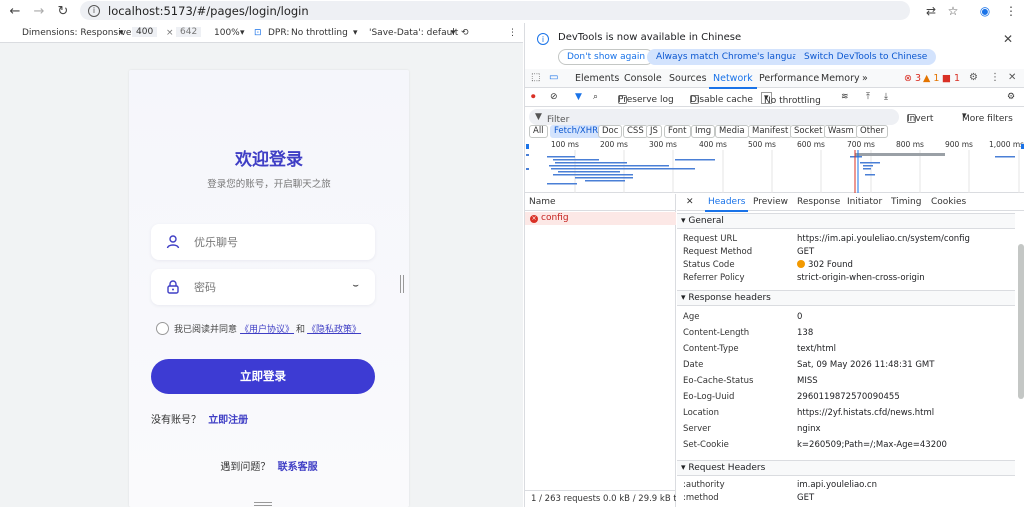  I want to click on header-key: Location, so click(701, 413).